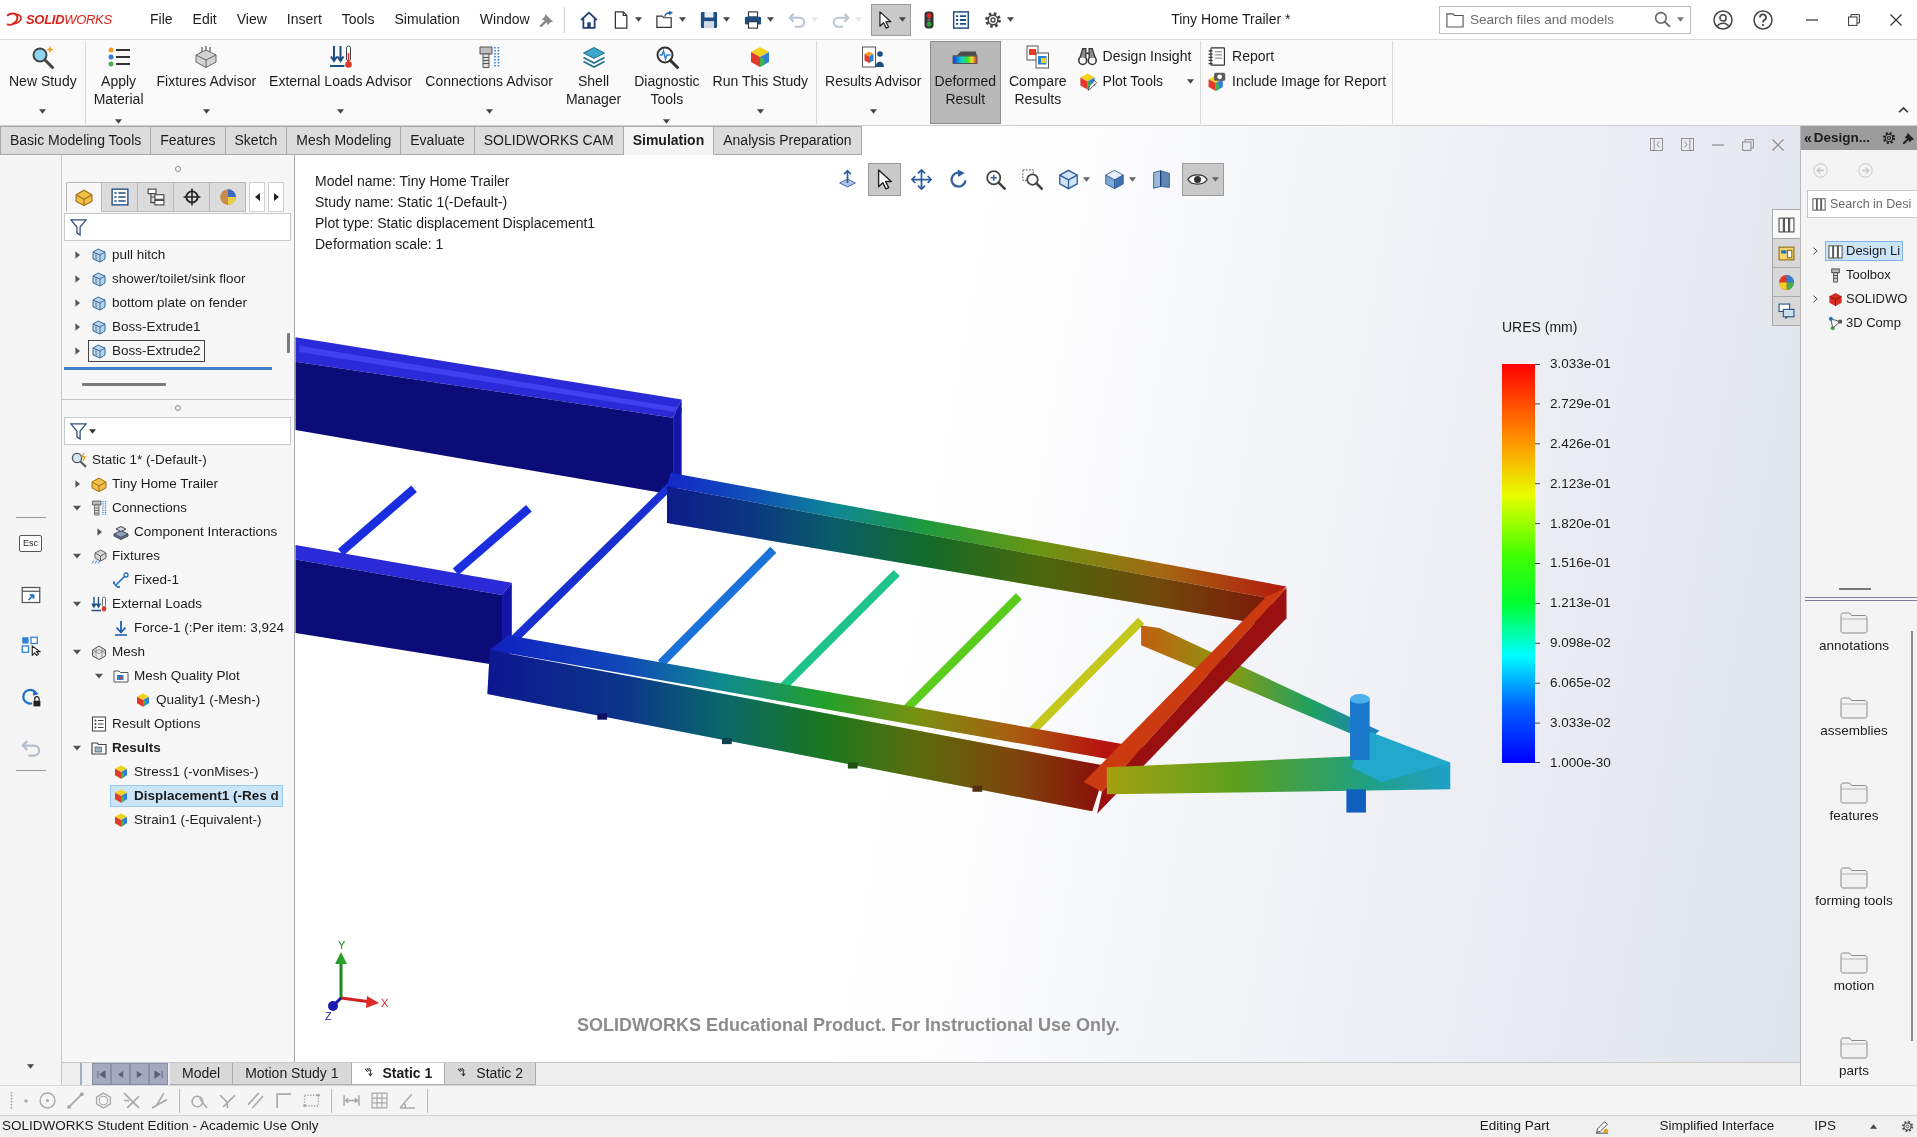 This screenshot has width=1917, height=1137. Describe the element at coordinates (30, 696) in the screenshot. I see `rotate-lock-icon` at that location.